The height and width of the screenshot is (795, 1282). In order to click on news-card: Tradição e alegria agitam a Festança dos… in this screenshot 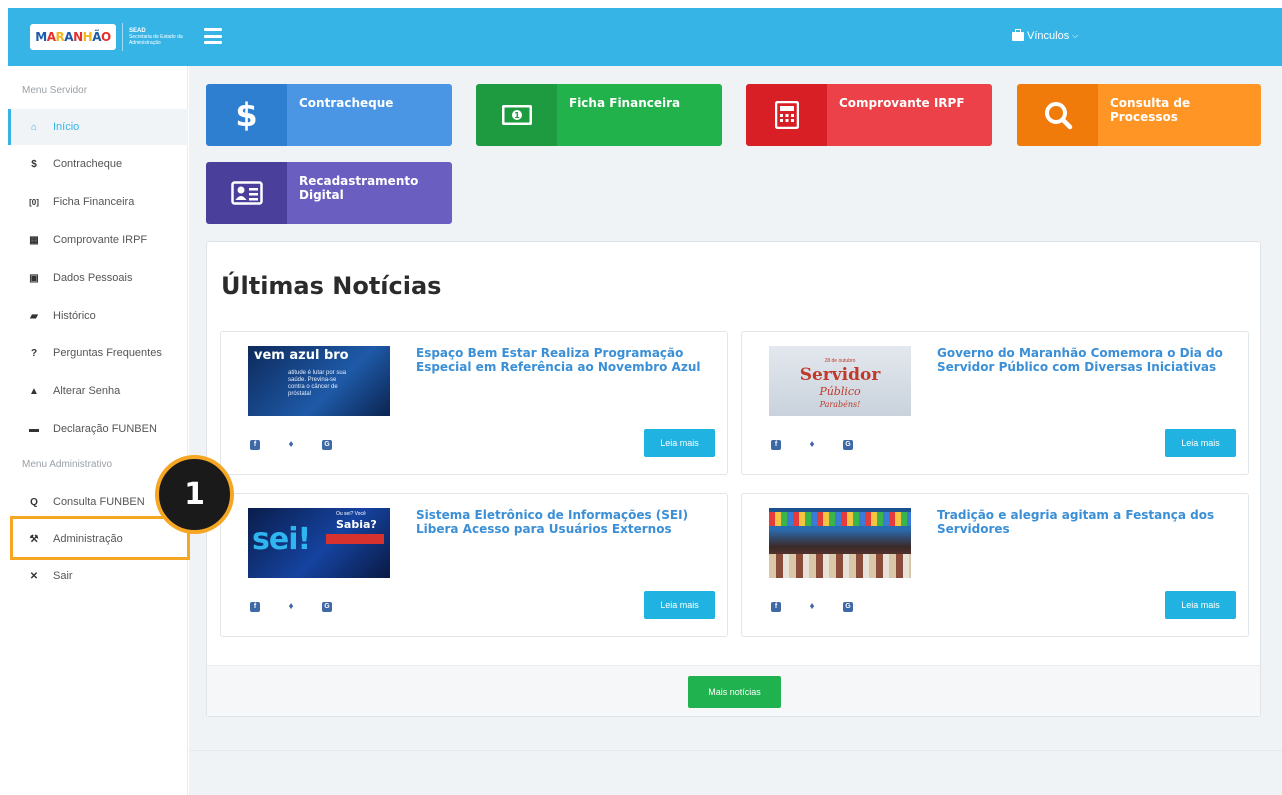, I will do `click(995, 565)`.